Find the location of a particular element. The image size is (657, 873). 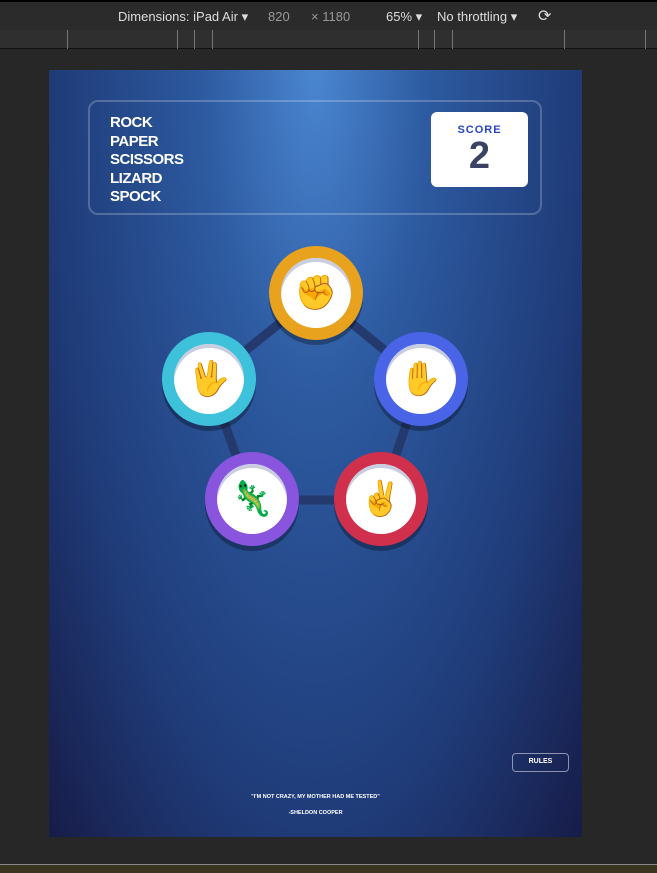

choice-scissors: ✌ is located at coordinates (381, 499).